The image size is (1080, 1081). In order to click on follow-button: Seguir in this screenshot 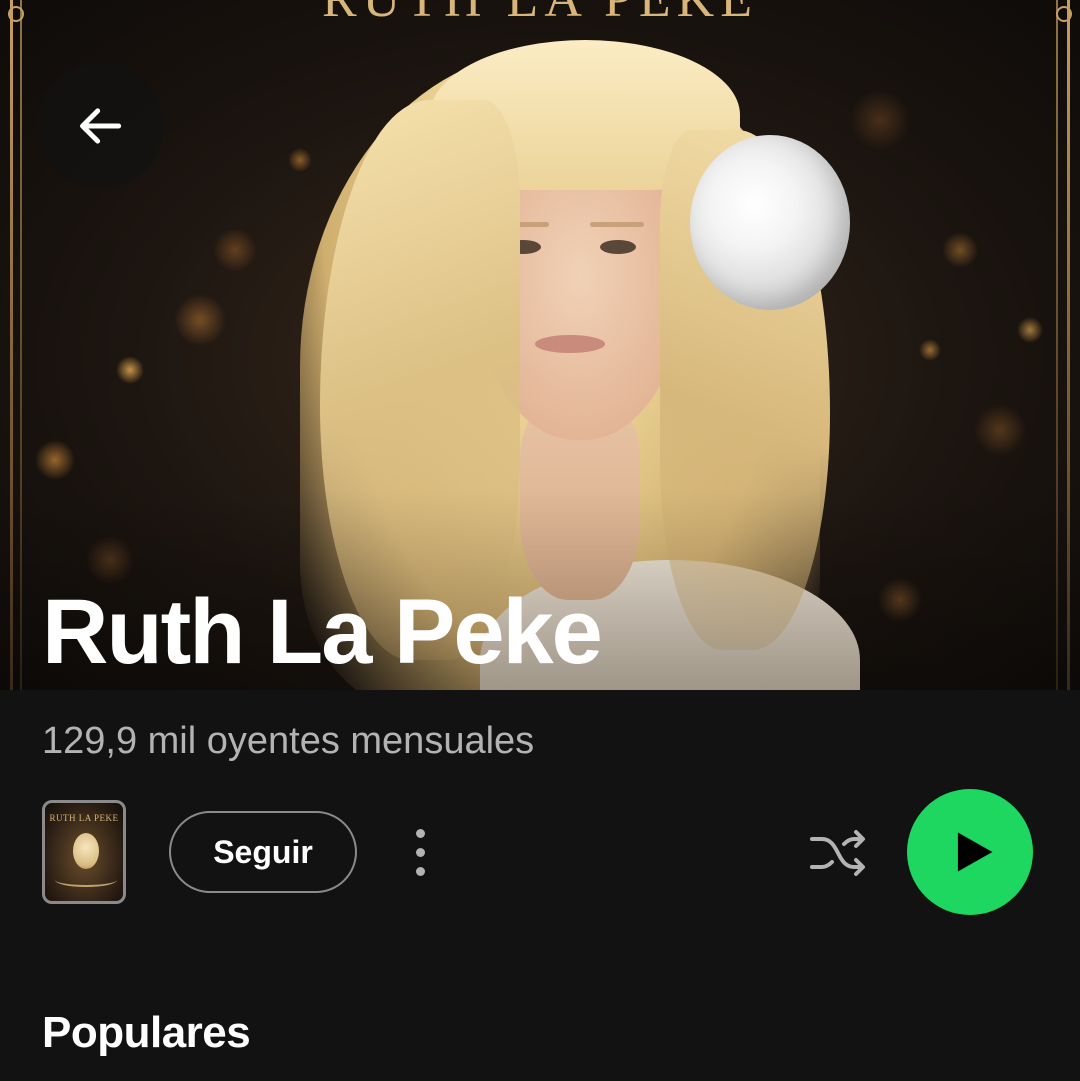, I will do `click(263, 852)`.